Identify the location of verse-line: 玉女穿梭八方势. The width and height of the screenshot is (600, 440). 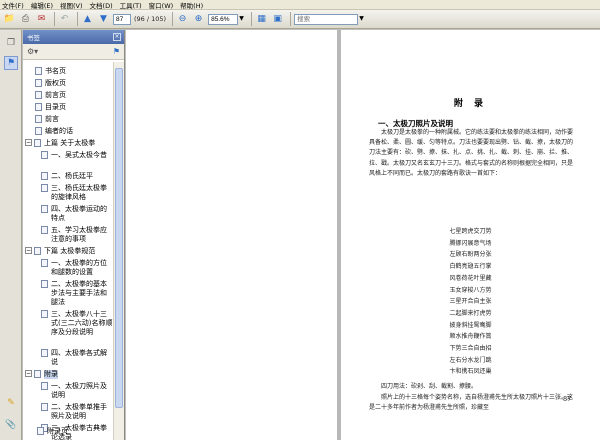
(470, 290).